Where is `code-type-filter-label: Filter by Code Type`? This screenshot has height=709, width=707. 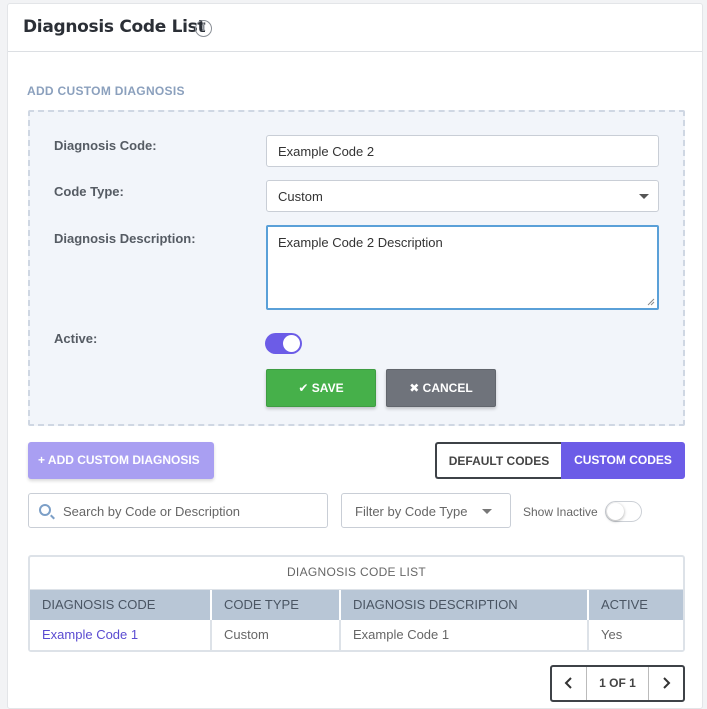 code-type-filter-label: Filter by Code Type is located at coordinates (411, 511).